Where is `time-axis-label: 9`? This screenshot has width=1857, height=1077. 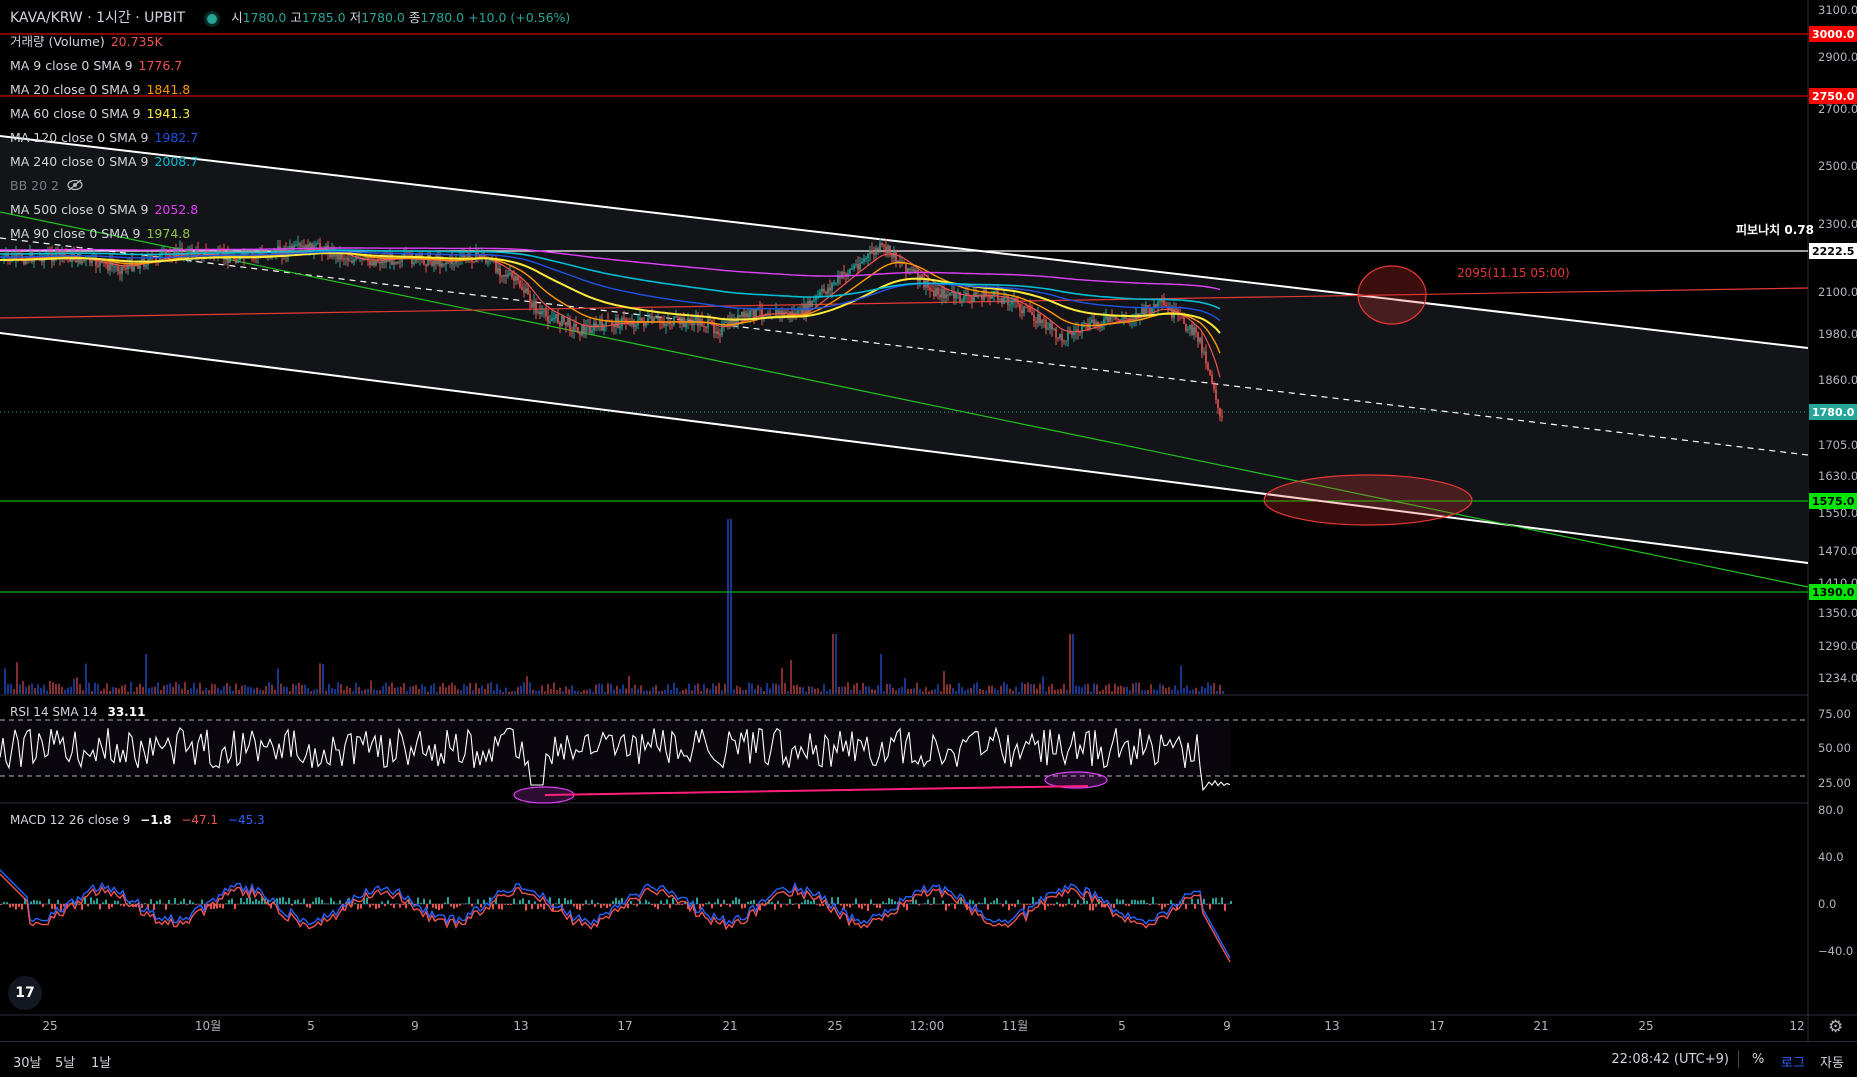 time-axis-label: 9 is located at coordinates (1227, 1026).